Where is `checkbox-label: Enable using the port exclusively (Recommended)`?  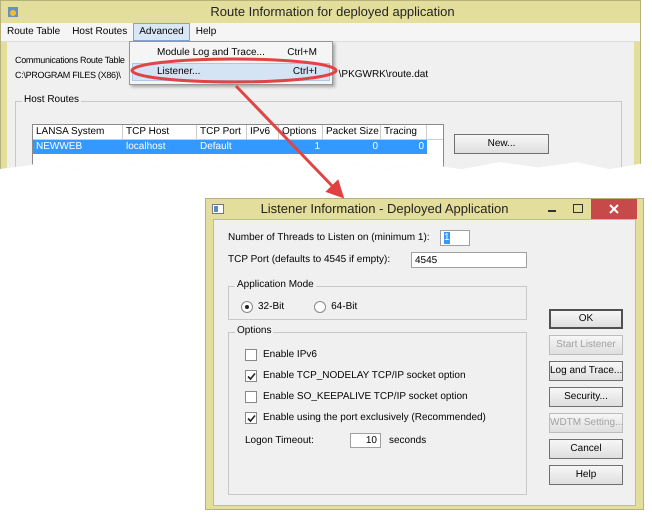
checkbox-label: Enable using the port exclusively (Recommended) is located at coordinates (374, 418).